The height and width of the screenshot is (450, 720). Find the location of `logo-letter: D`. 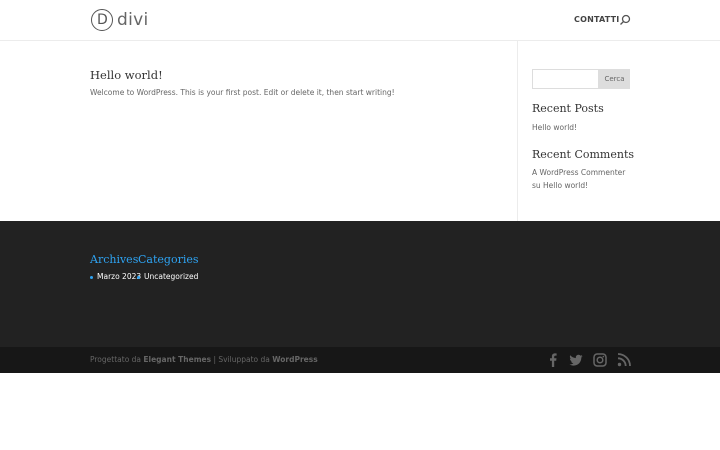

logo-letter: D is located at coordinates (102, 20).